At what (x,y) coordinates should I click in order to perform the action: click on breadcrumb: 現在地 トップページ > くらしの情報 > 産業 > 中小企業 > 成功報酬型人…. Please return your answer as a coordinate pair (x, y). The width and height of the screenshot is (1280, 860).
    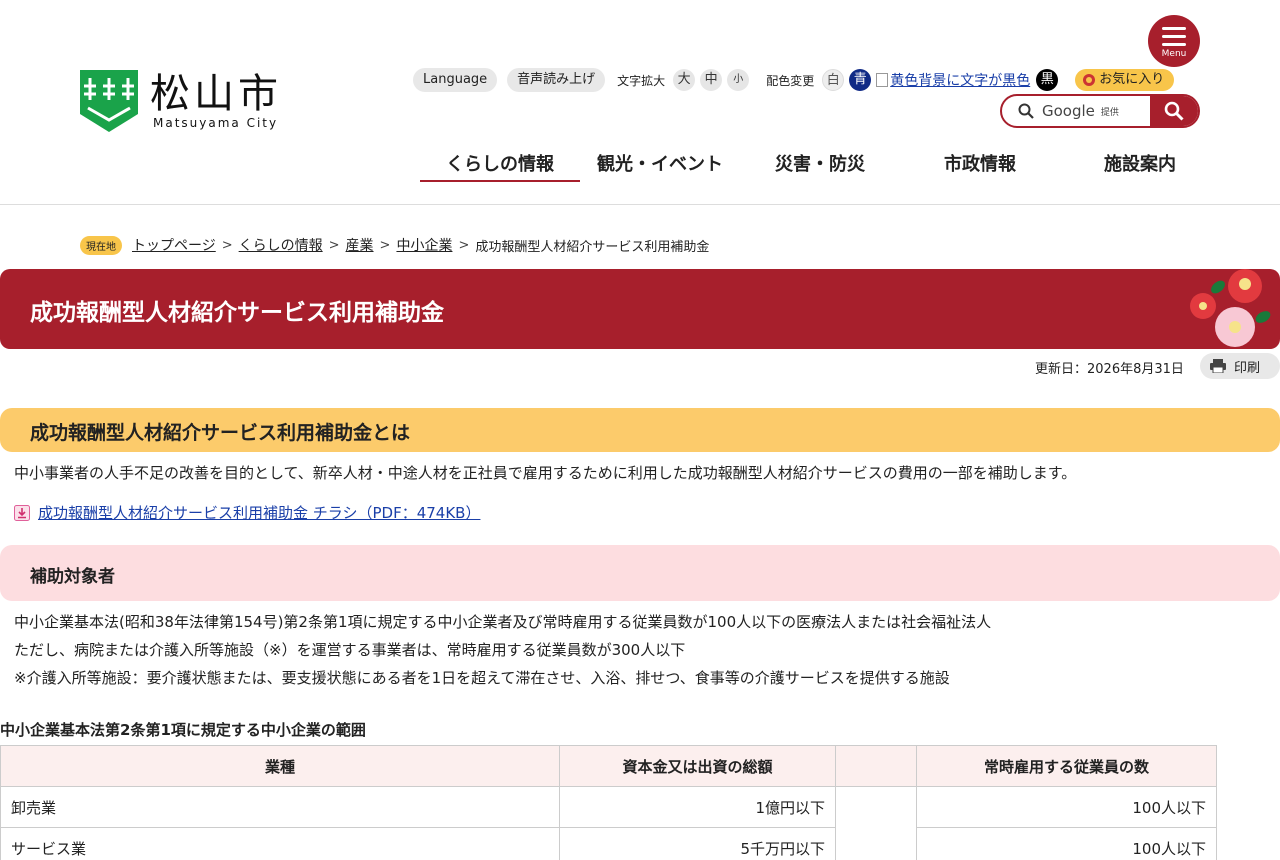
    Looking at the image, I should click on (394, 245).